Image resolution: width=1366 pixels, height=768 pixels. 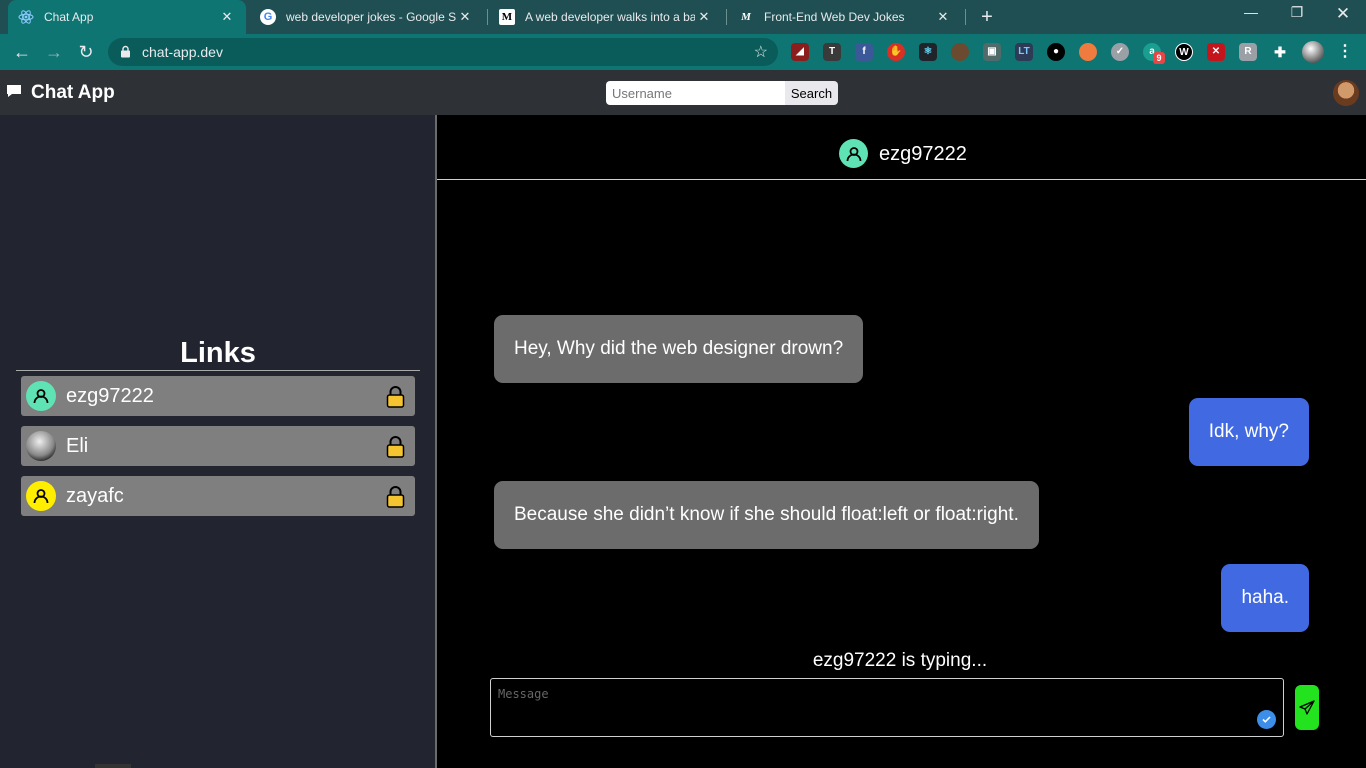 What do you see at coordinates (110, 396) in the screenshot?
I see `contact-name: ezg97222` at bounding box center [110, 396].